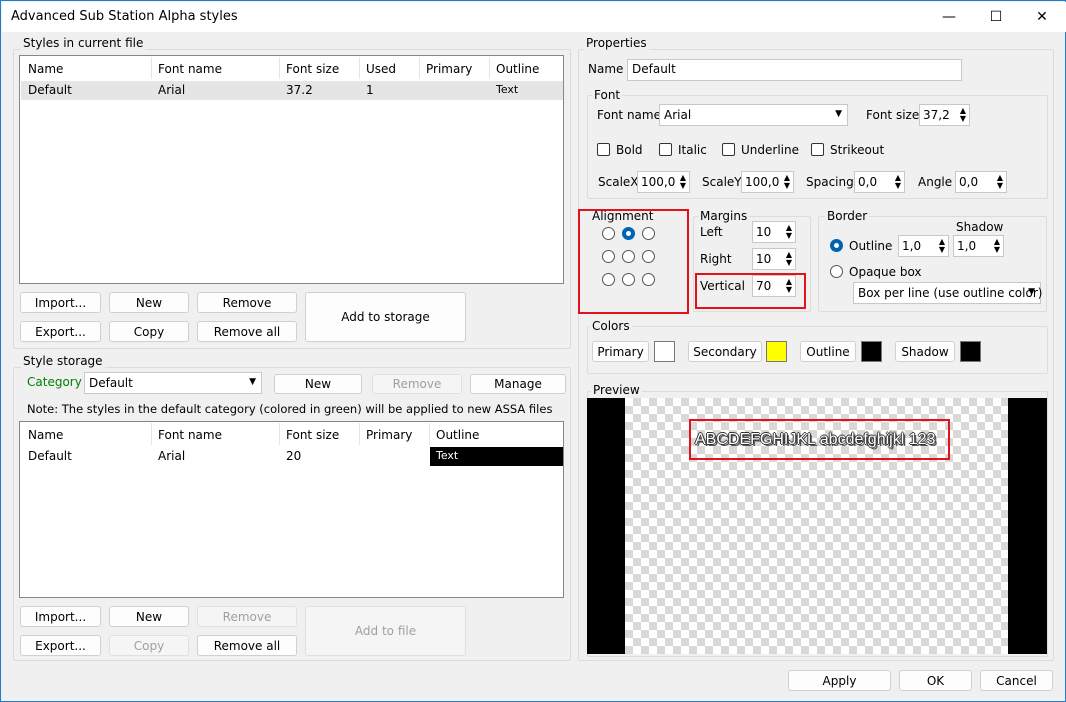  I want to click on strikeout-label: Strikeout, so click(857, 150).